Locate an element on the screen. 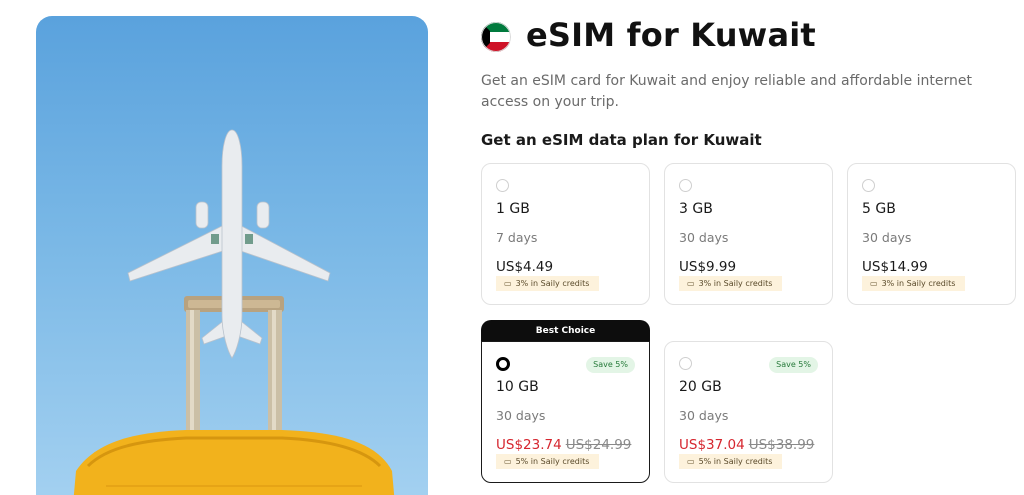 This screenshot has height=495, width=1024. kuwait-flag-icon is located at coordinates (496, 37).